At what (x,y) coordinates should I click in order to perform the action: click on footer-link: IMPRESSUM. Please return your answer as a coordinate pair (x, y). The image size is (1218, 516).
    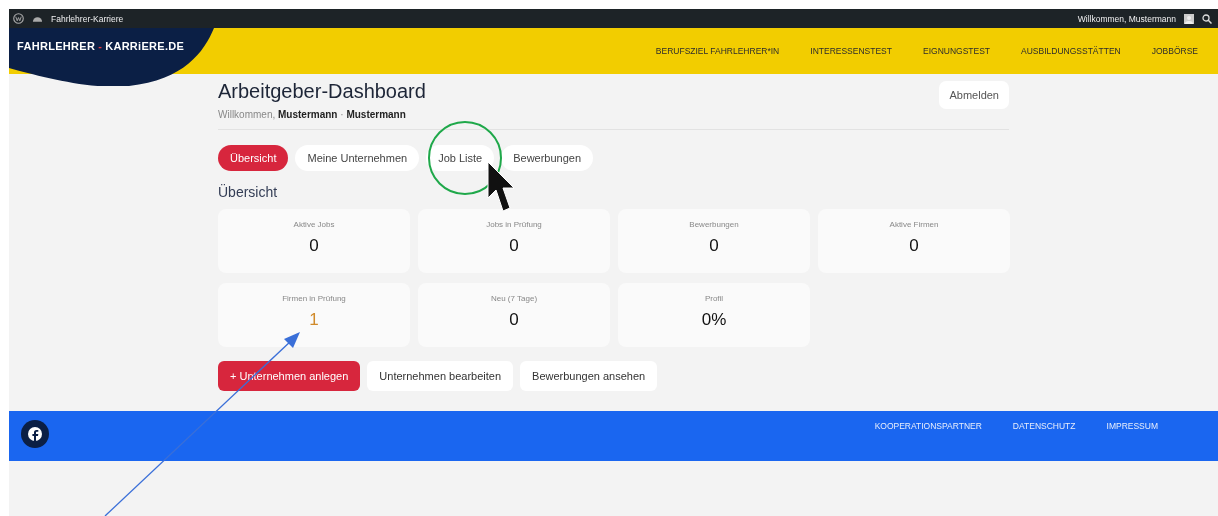
    Looking at the image, I should click on (1132, 426).